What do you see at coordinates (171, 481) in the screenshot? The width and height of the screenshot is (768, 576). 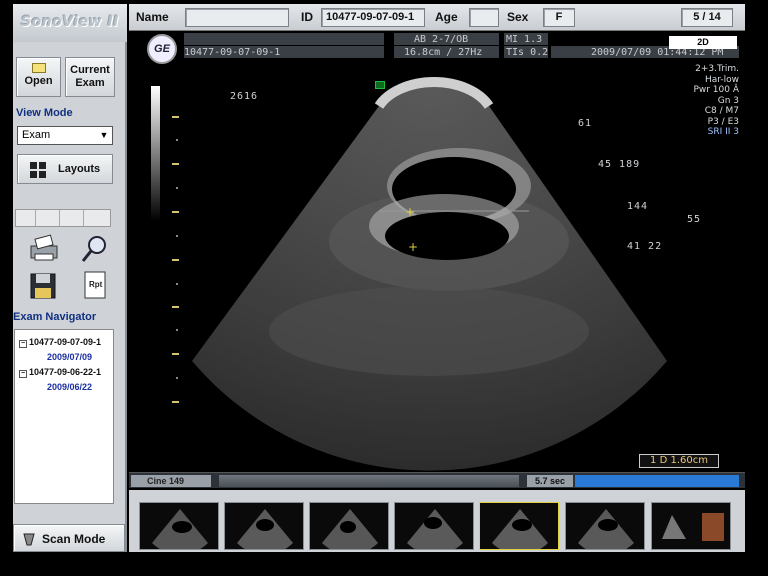 I see `cine-label: Cine 149` at bounding box center [171, 481].